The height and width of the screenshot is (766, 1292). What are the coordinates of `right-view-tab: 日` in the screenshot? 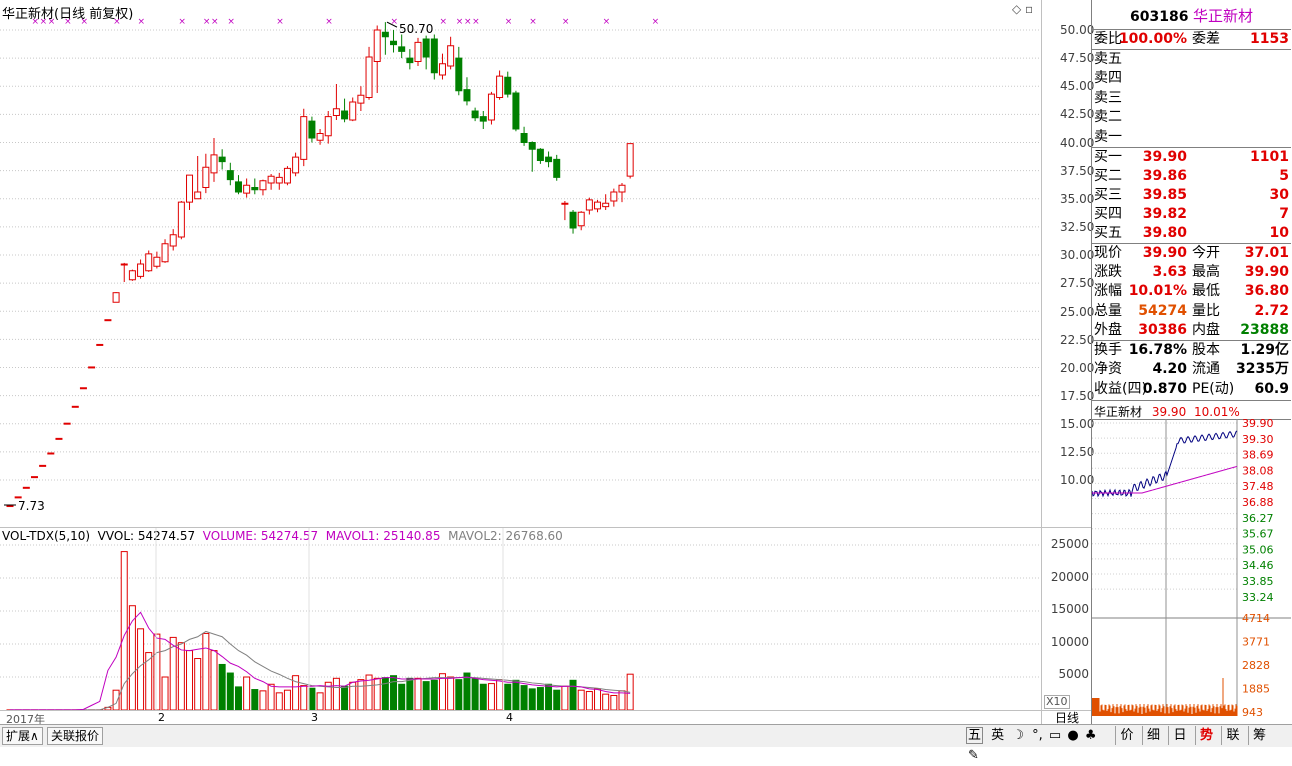 It's located at (1179, 735).